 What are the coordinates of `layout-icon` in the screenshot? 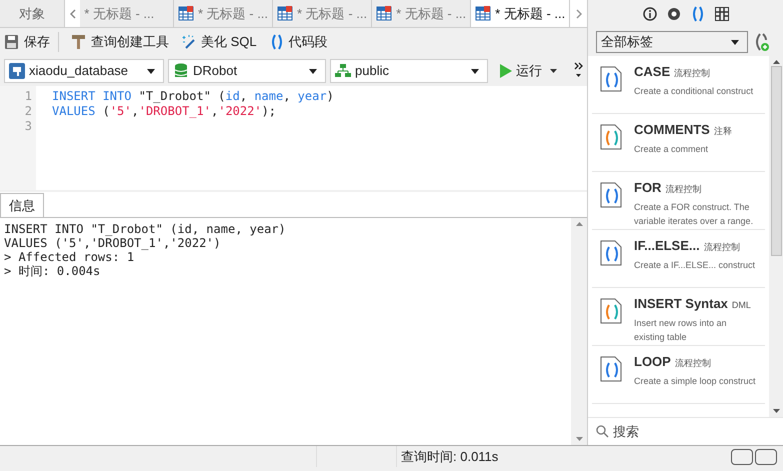 It's located at (721, 14).